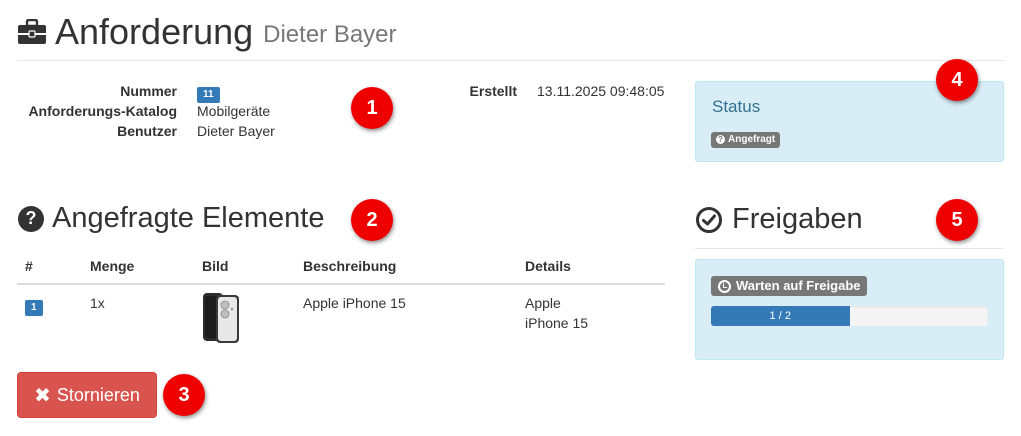 The height and width of the screenshot is (436, 1021). I want to click on row-details-line2: iPhone 15, so click(557, 323).